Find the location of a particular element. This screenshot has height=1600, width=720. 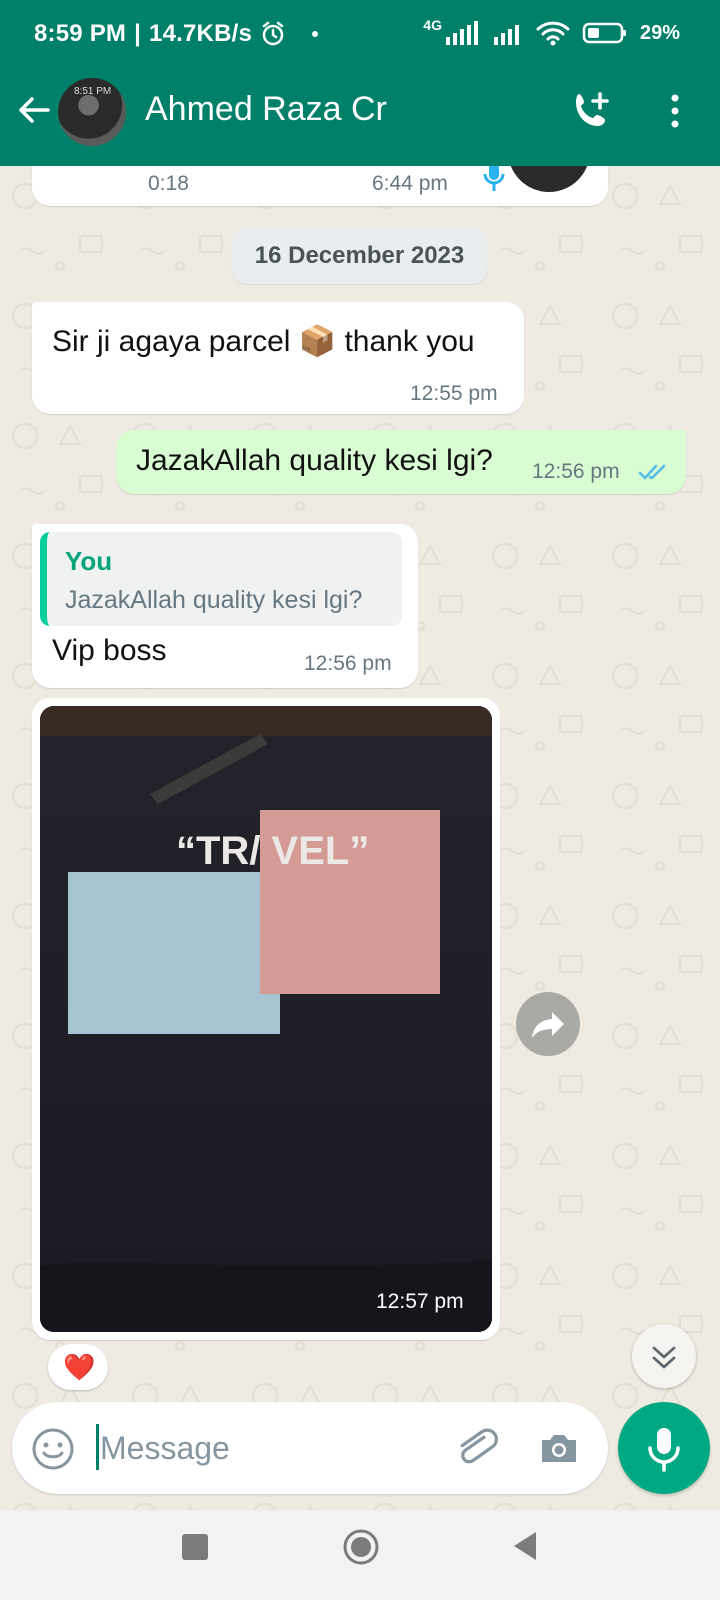

battery-icon is located at coordinates (604, 33).